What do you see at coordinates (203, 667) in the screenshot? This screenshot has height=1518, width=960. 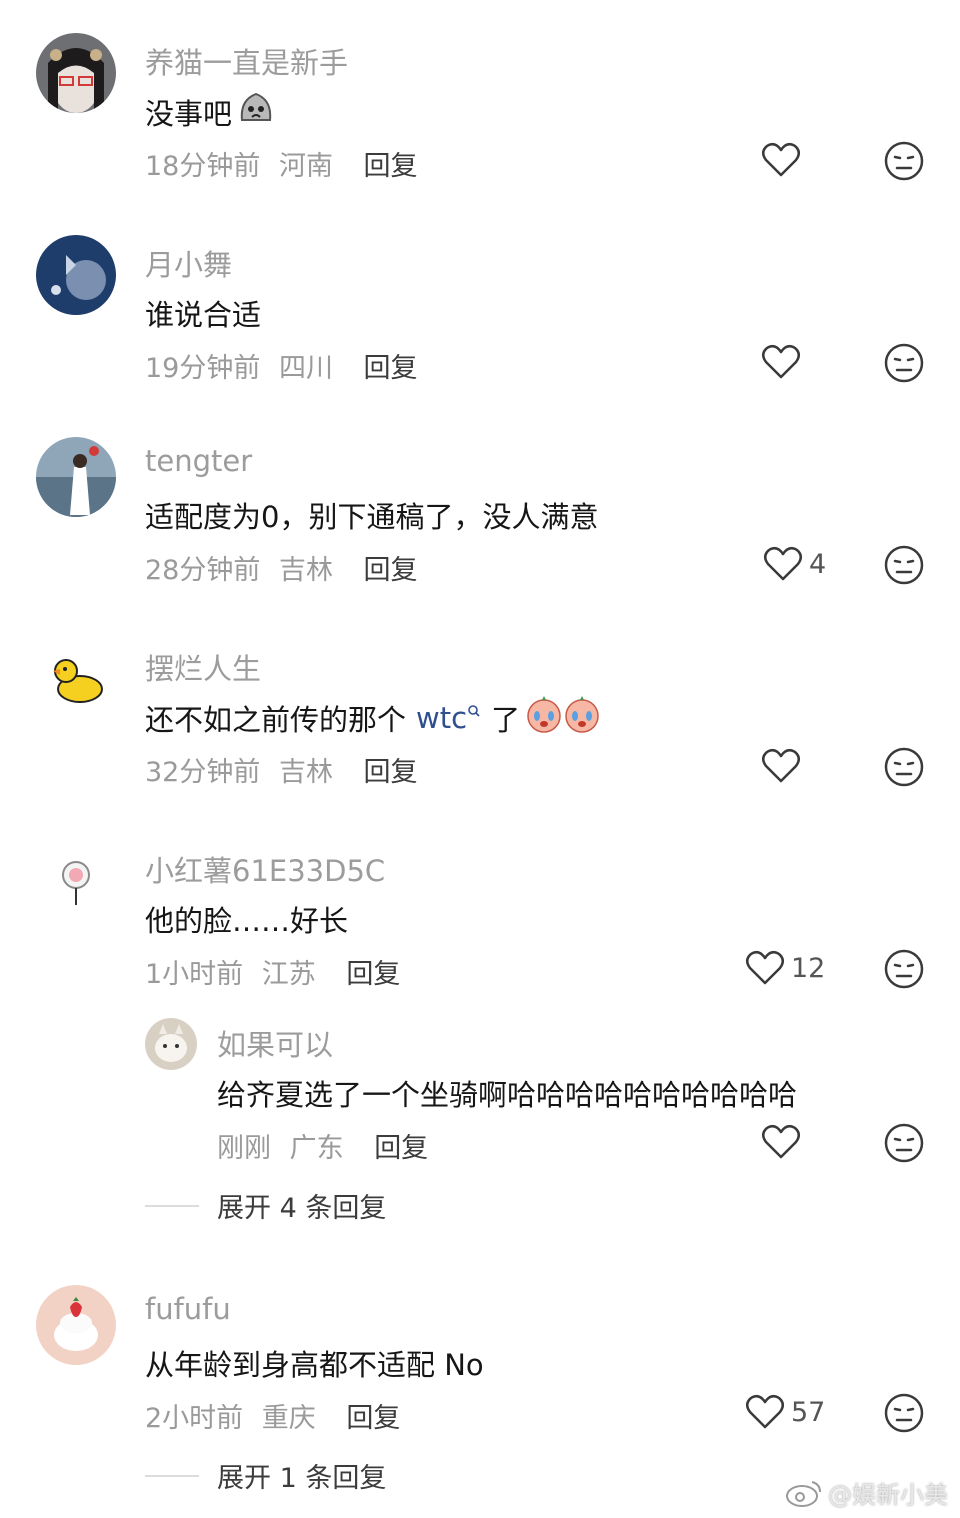 I see `comment-author: 摆烂人生` at bounding box center [203, 667].